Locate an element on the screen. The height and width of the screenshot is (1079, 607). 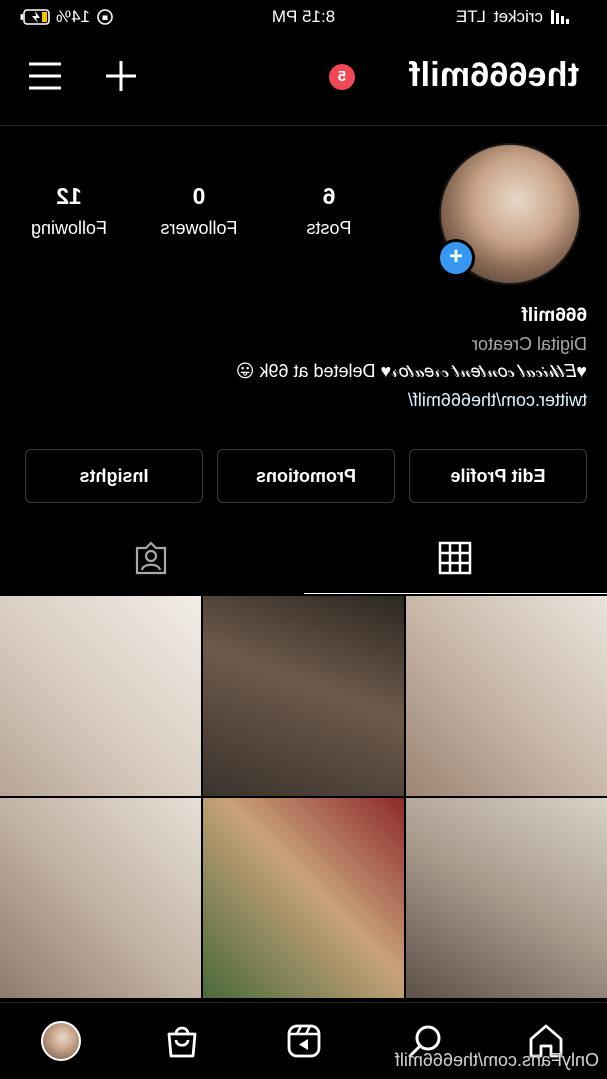
profile-top-bar: the666milf 5 is located at coordinates (303, 80).